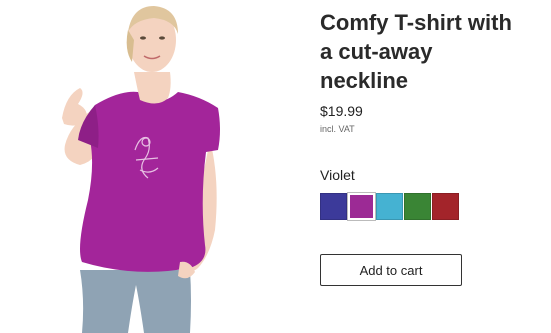 This screenshot has width=551, height=333. I want to click on tax-note: incl. VAT, so click(337, 129).